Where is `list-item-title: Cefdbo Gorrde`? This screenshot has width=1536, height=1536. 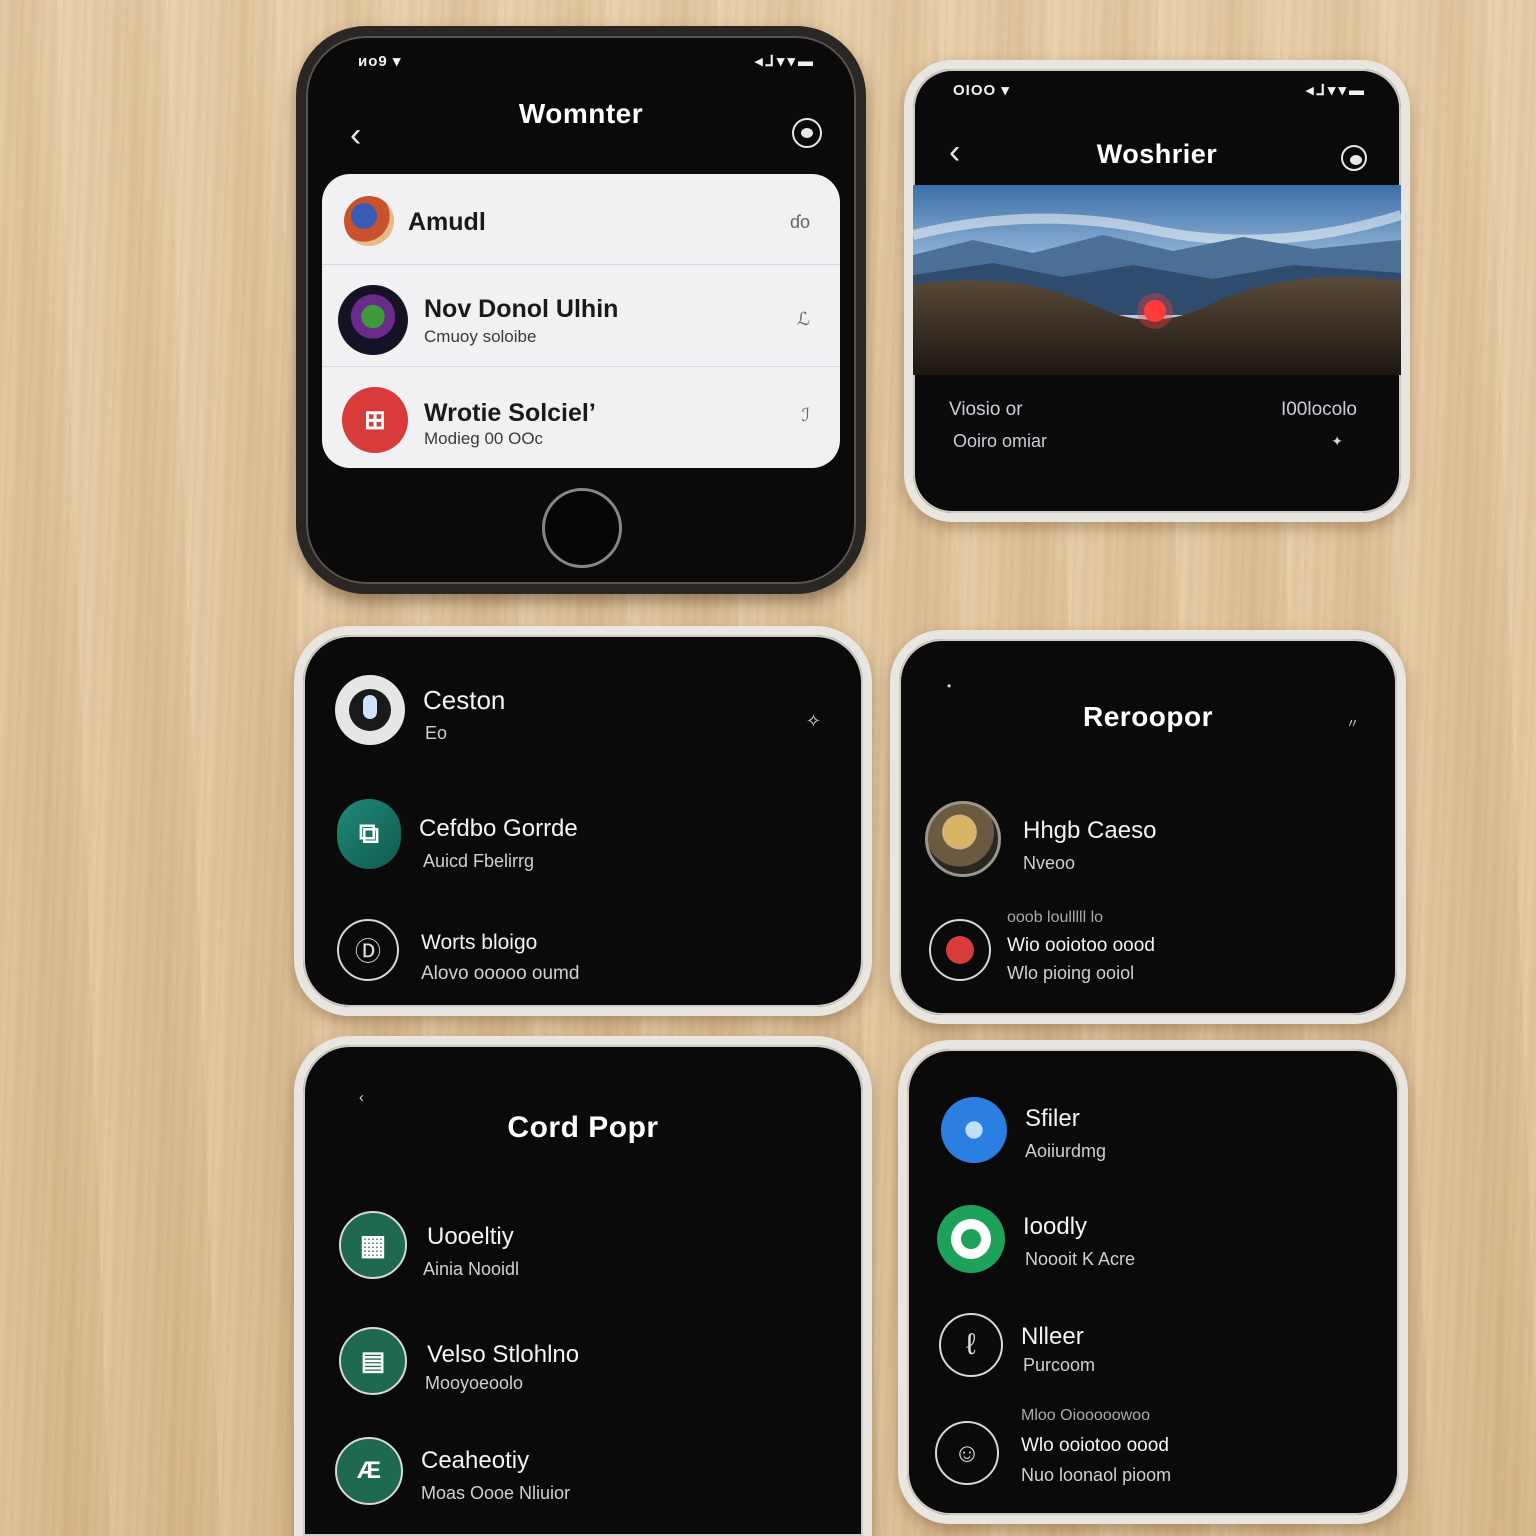
list-item-title: Cefdbo Gorrde is located at coordinates (498, 828).